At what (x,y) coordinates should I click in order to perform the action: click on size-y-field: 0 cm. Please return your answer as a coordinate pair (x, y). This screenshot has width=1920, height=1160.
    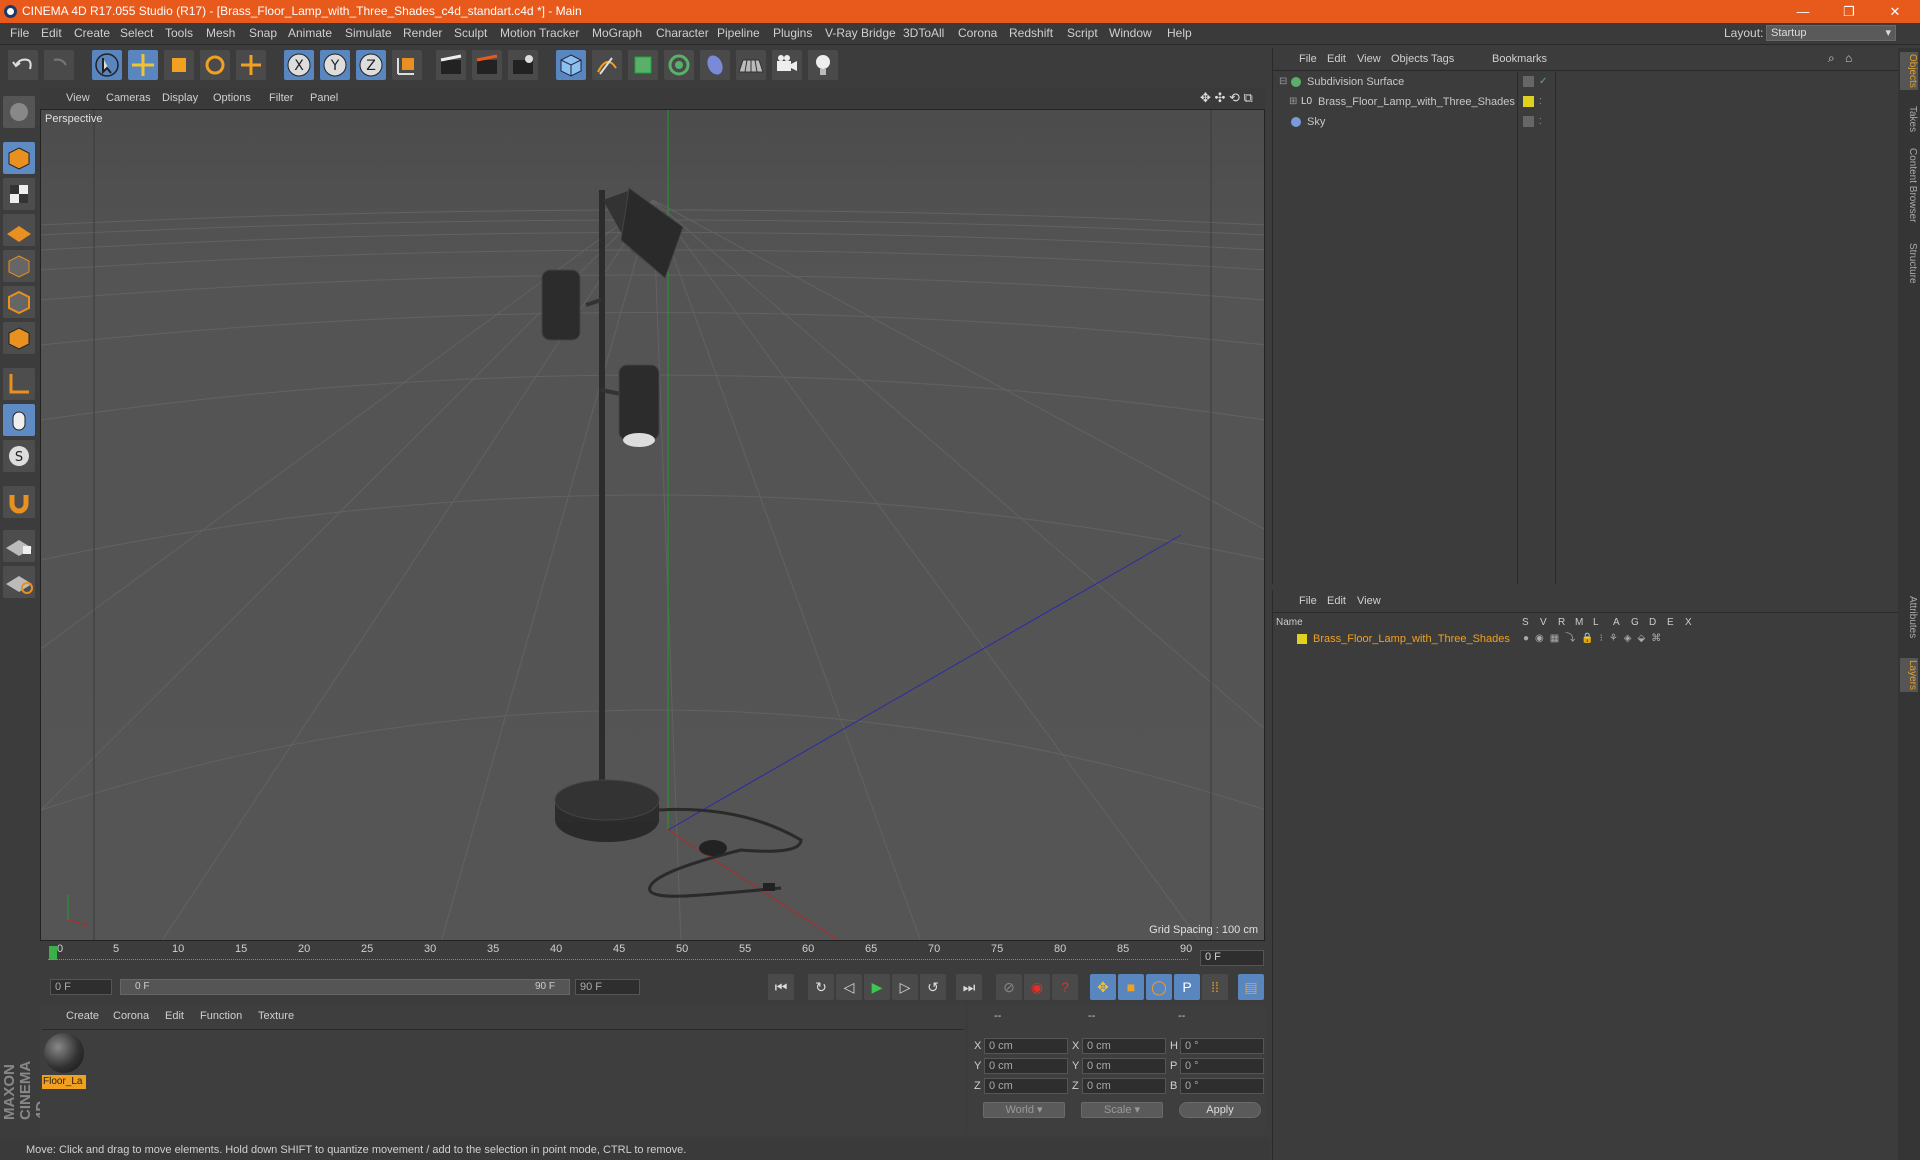
    Looking at the image, I should click on (1124, 1066).